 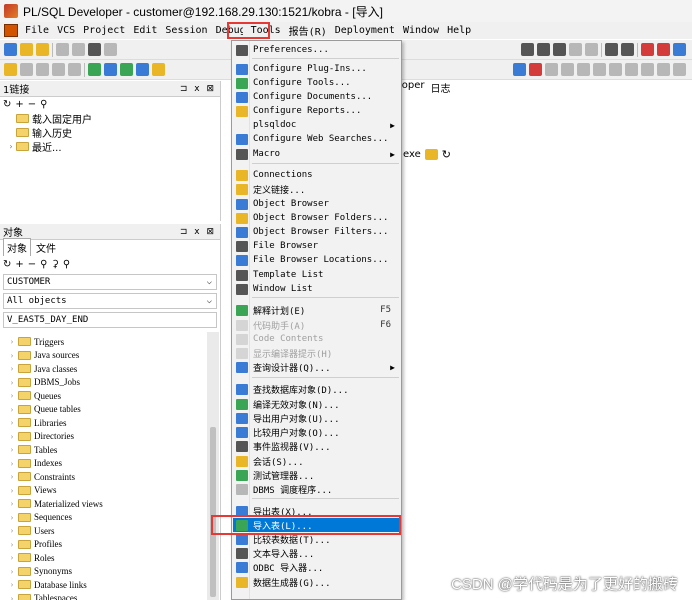 What do you see at coordinates (113, 118) in the screenshot?
I see `tree-item: 载入固定用户` at bounding box center [113, 118].